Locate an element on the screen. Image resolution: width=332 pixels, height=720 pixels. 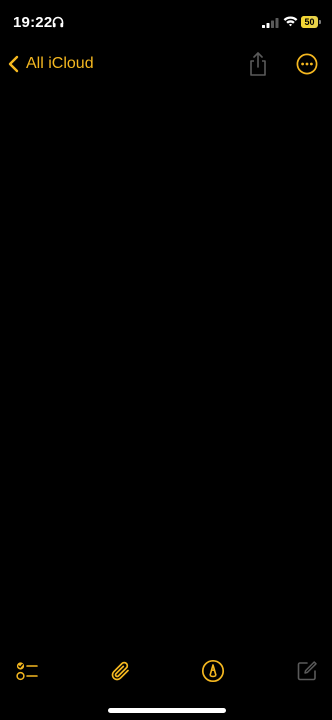
markup-pen-icon is located at coordinates (213, 671).